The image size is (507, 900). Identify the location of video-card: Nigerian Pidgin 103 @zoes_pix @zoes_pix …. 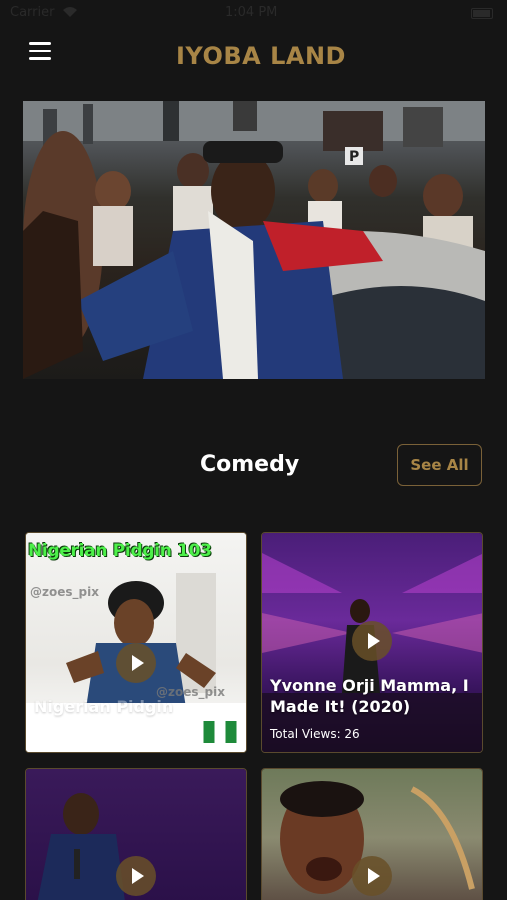
(136, 642).